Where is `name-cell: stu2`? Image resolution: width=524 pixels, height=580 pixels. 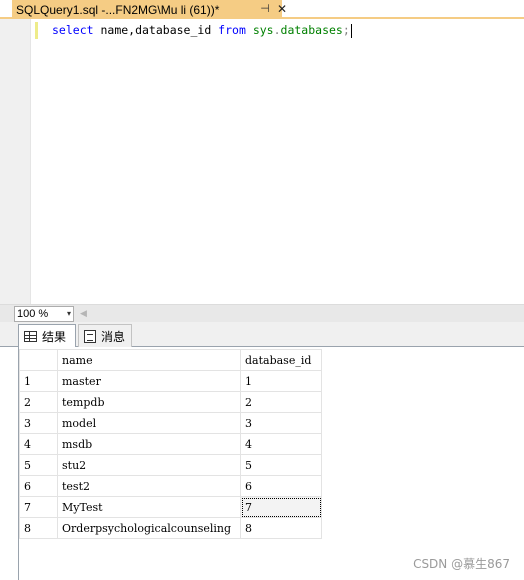
name-cell: stu2 is located at coordinates (149, 465).